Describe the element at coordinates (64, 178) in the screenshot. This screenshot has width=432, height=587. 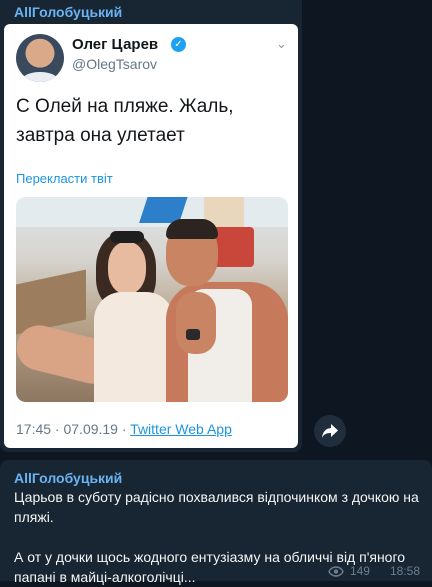
I see `translate-tweet-link: Перекласти твіт` at that location.